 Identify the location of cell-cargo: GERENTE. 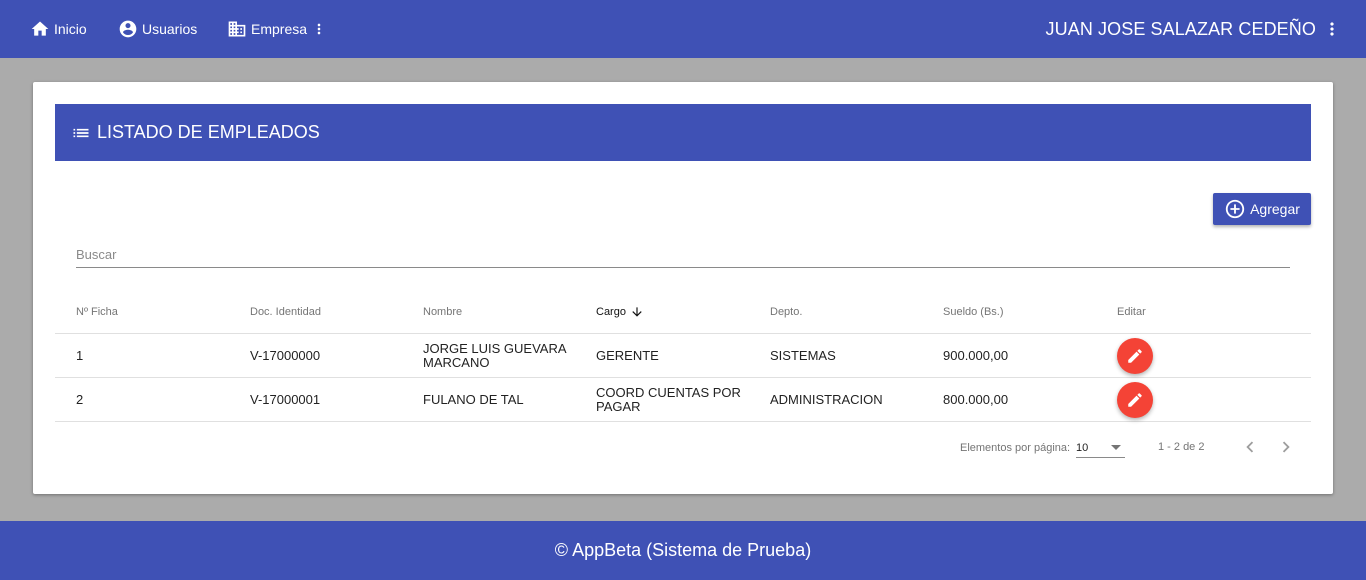
(627, 355).